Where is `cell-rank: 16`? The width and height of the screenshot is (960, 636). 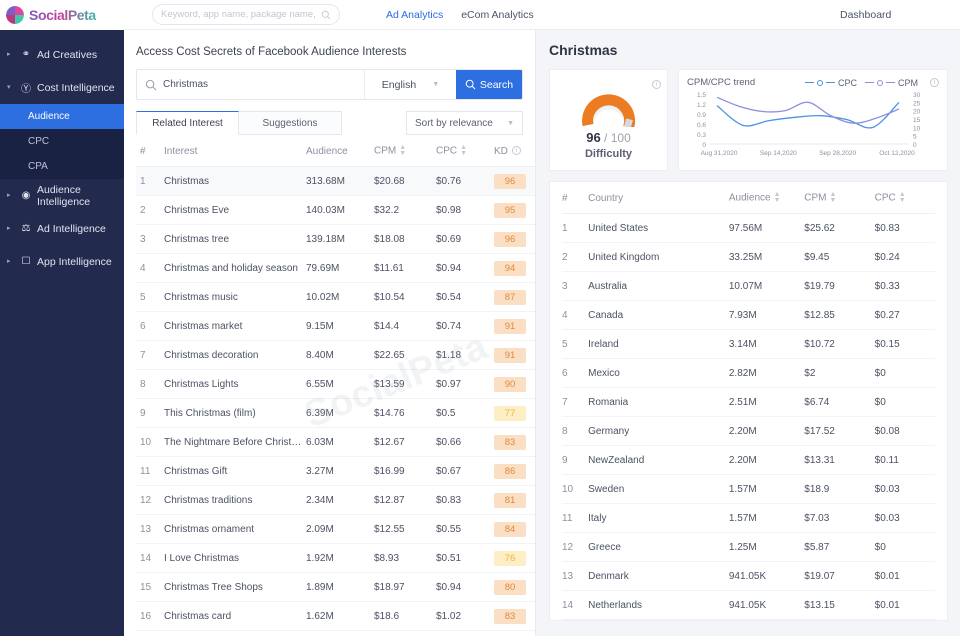
cell-rank: 16 is located at coordinates (150, 616).